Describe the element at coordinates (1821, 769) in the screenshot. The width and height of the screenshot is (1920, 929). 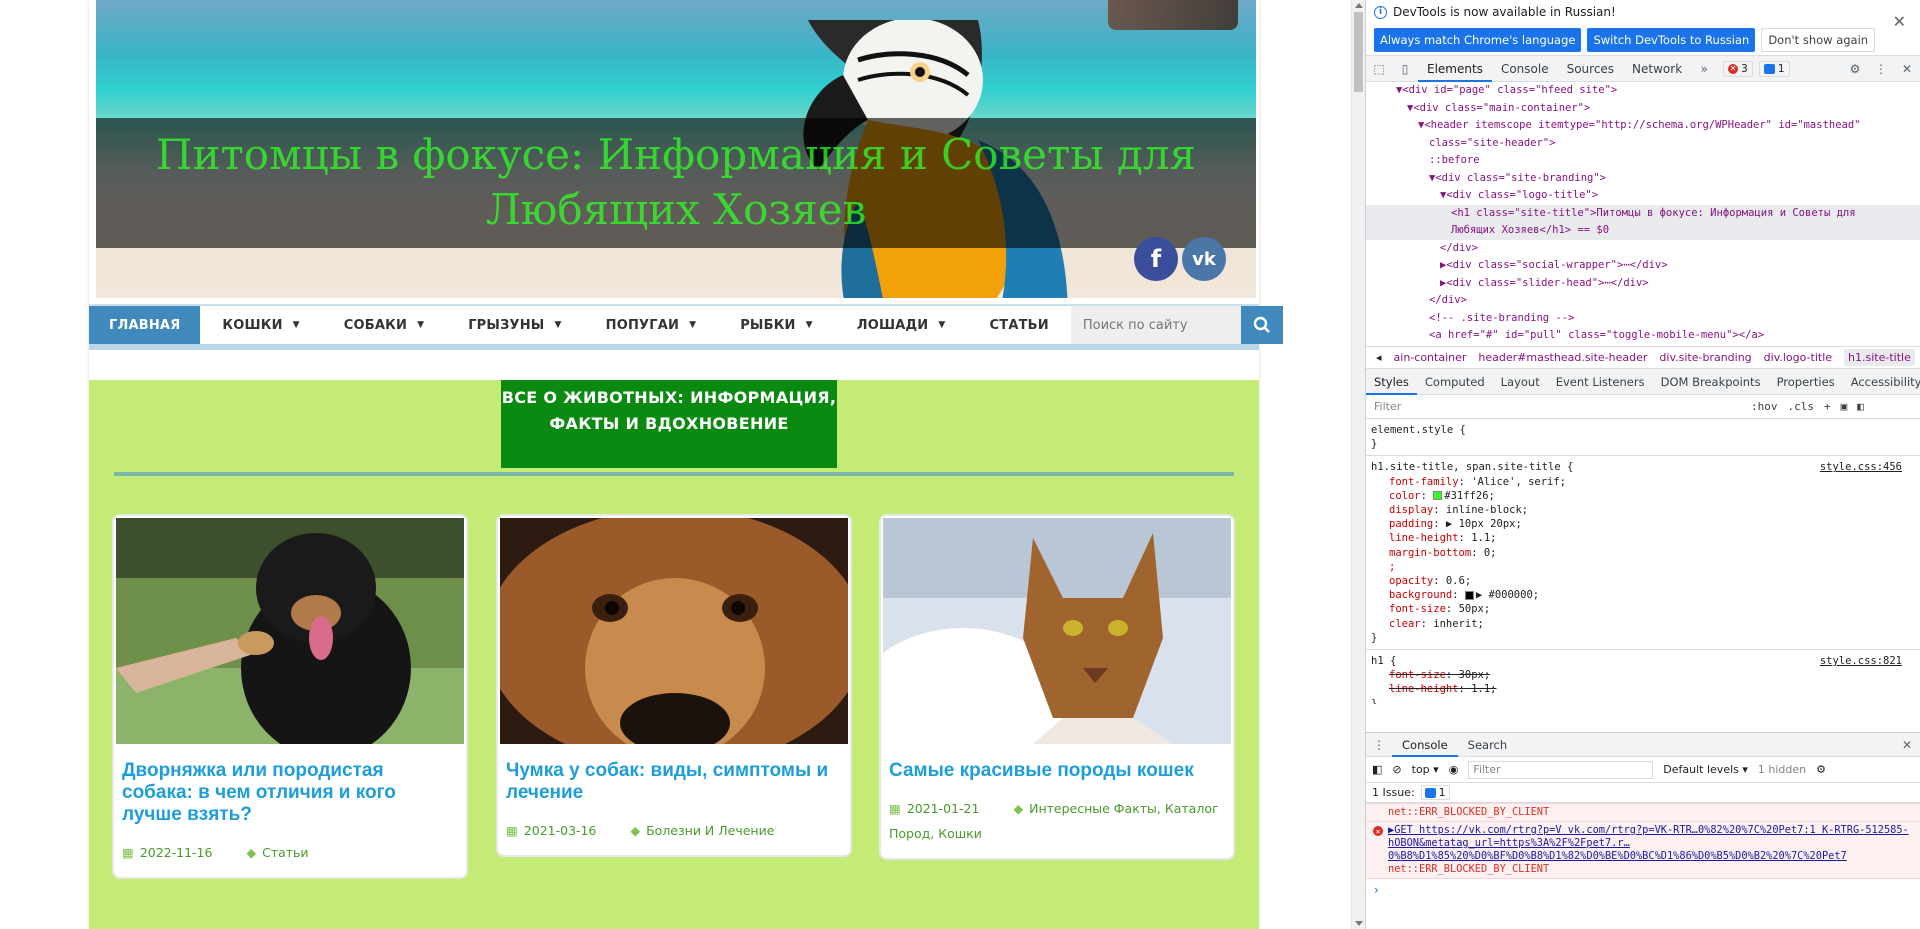
I see `console-settings-icon: ⚙` at that location.